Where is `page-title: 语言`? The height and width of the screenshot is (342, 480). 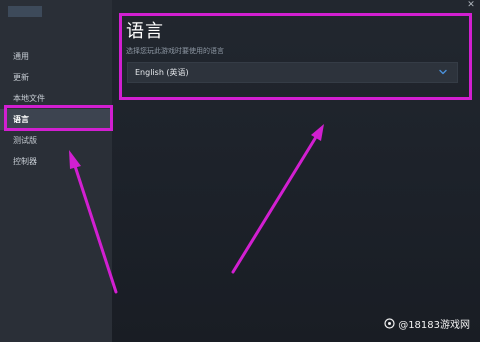 page-title: 语言 is located at coordinates (145, 31).